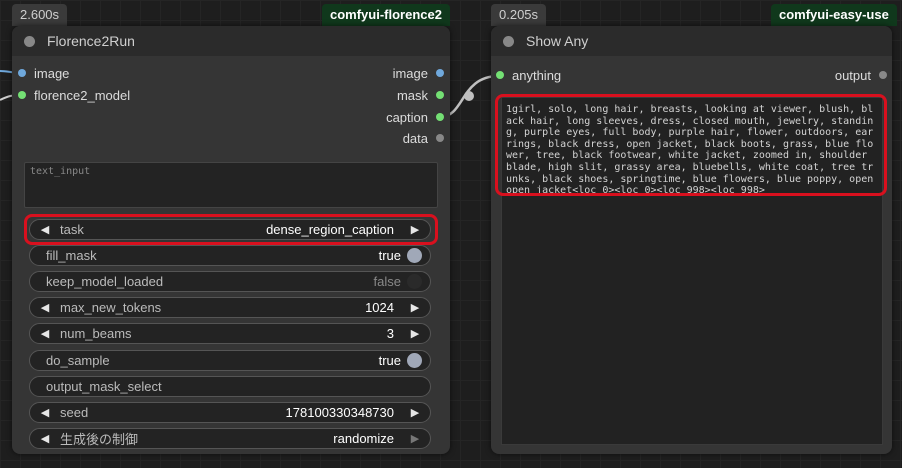 The image size is (902, 468). I want to click on input-slot-image: image, so click(43, 73).